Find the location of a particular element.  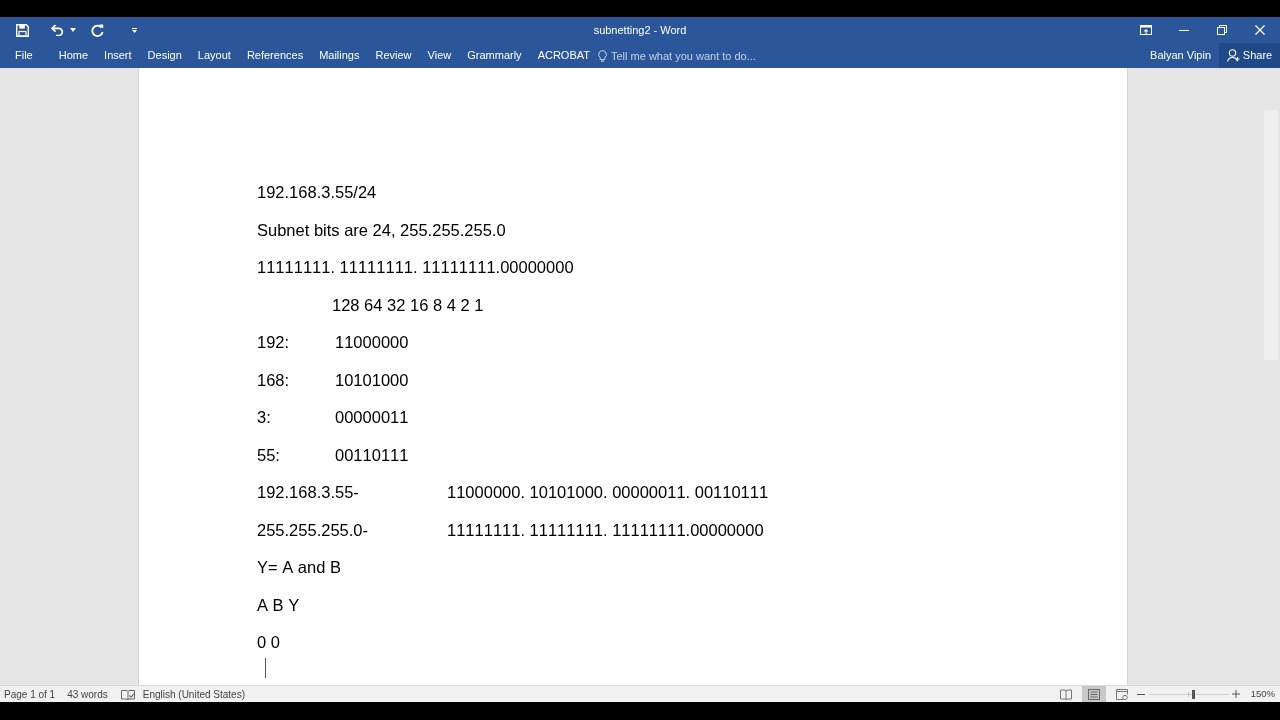

web-page-icon is located at coordinates (1121, 694).